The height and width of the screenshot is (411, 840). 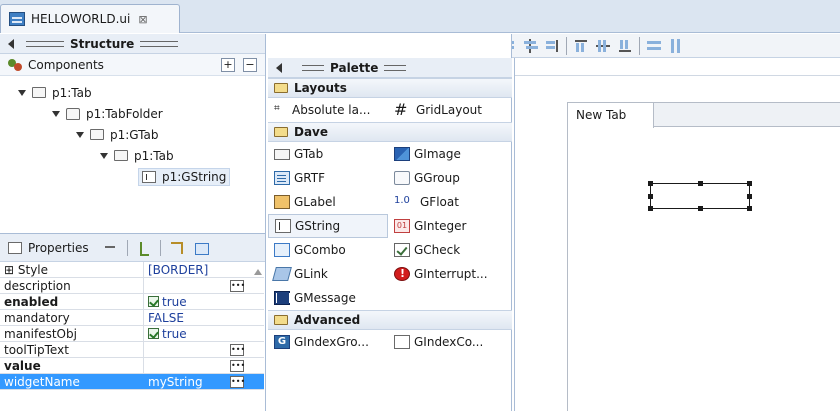 I want to click on palette-item-gtab: GTab, so click(x=328, y=154).